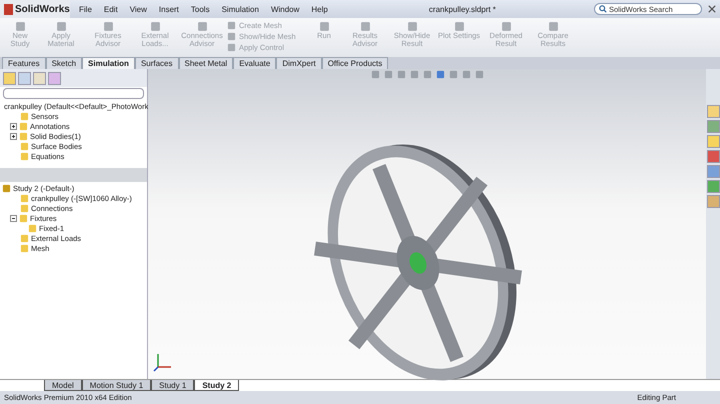 This screenshot has width=720, height=404. I want to click on command-tab: Simulation, so click(108, 63).